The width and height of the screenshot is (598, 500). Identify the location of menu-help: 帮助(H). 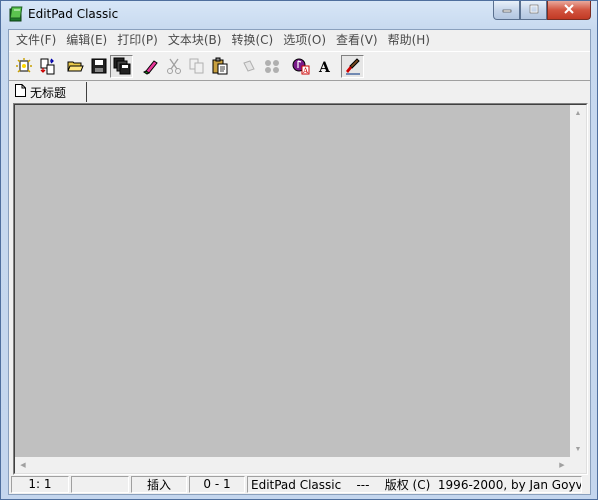
(409, 40).